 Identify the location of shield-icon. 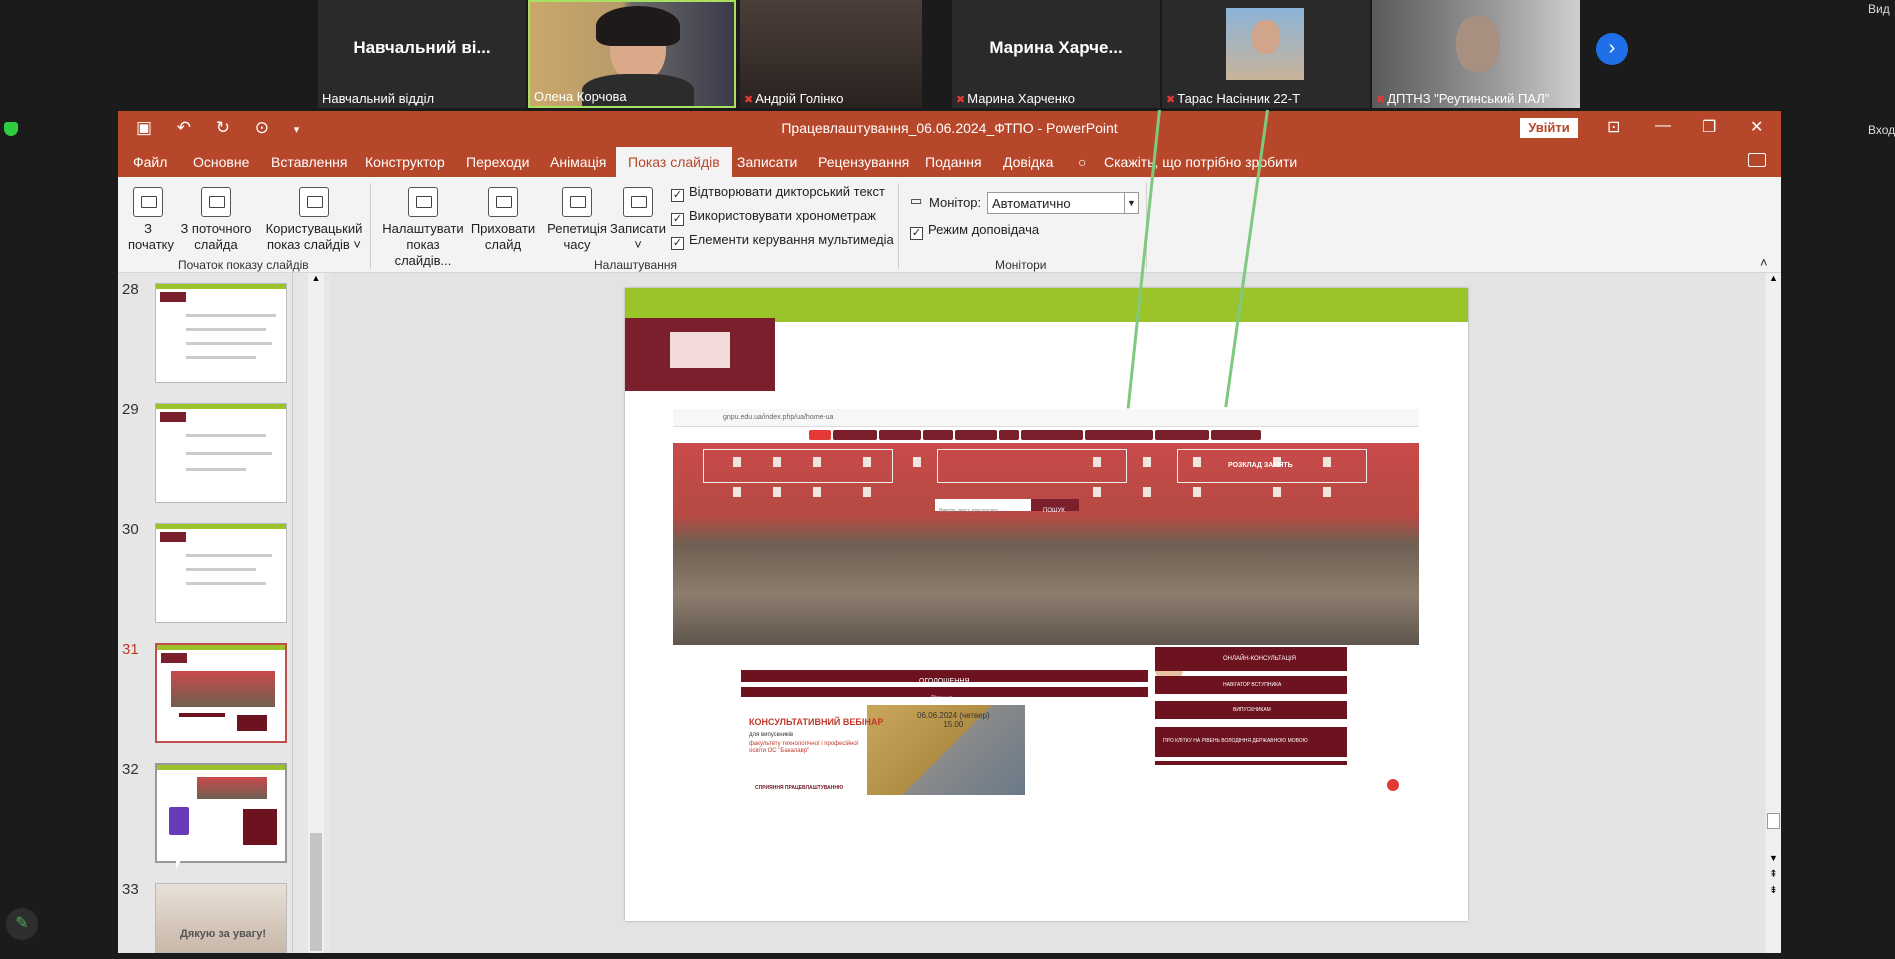
(11, 129).